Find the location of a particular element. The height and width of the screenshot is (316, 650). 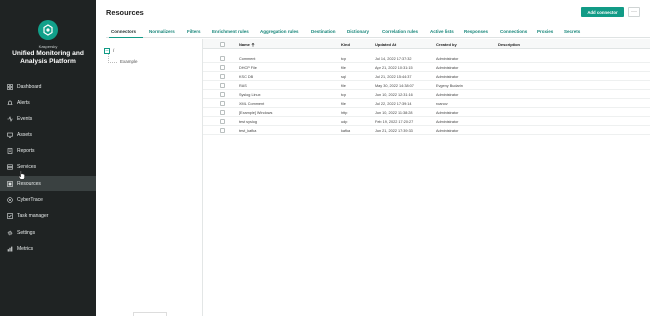

cell-updated: Jul 14, 2022 17:37:32 is located at coordinates (393, 58).